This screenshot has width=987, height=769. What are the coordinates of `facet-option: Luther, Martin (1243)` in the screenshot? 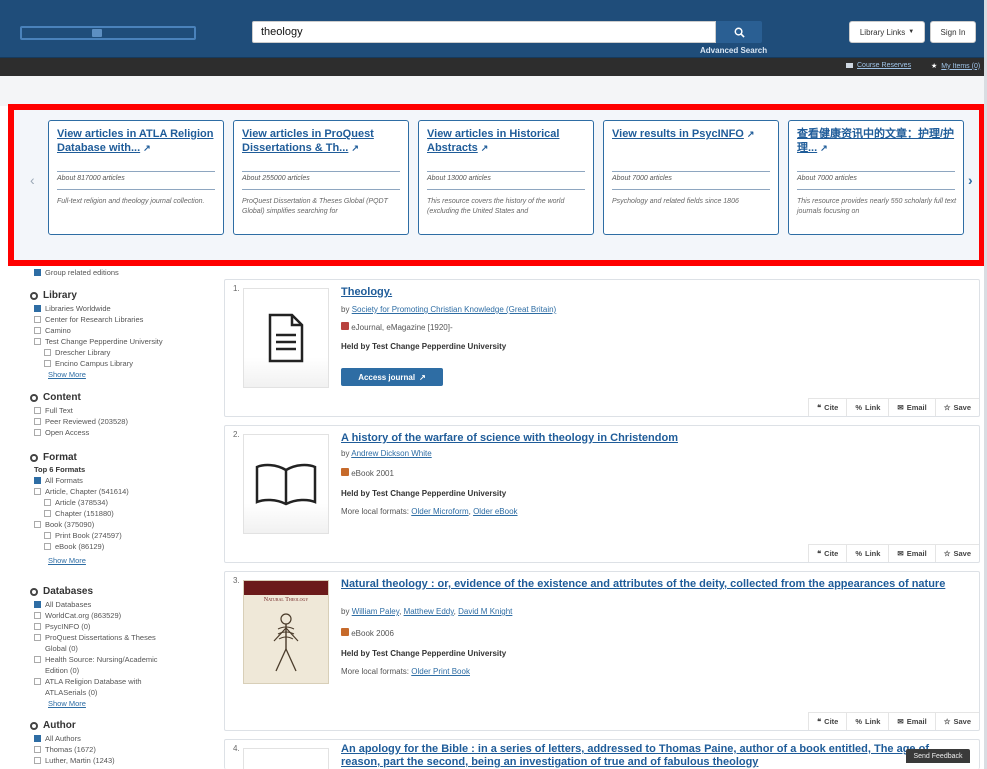 It's located at (74, 760).